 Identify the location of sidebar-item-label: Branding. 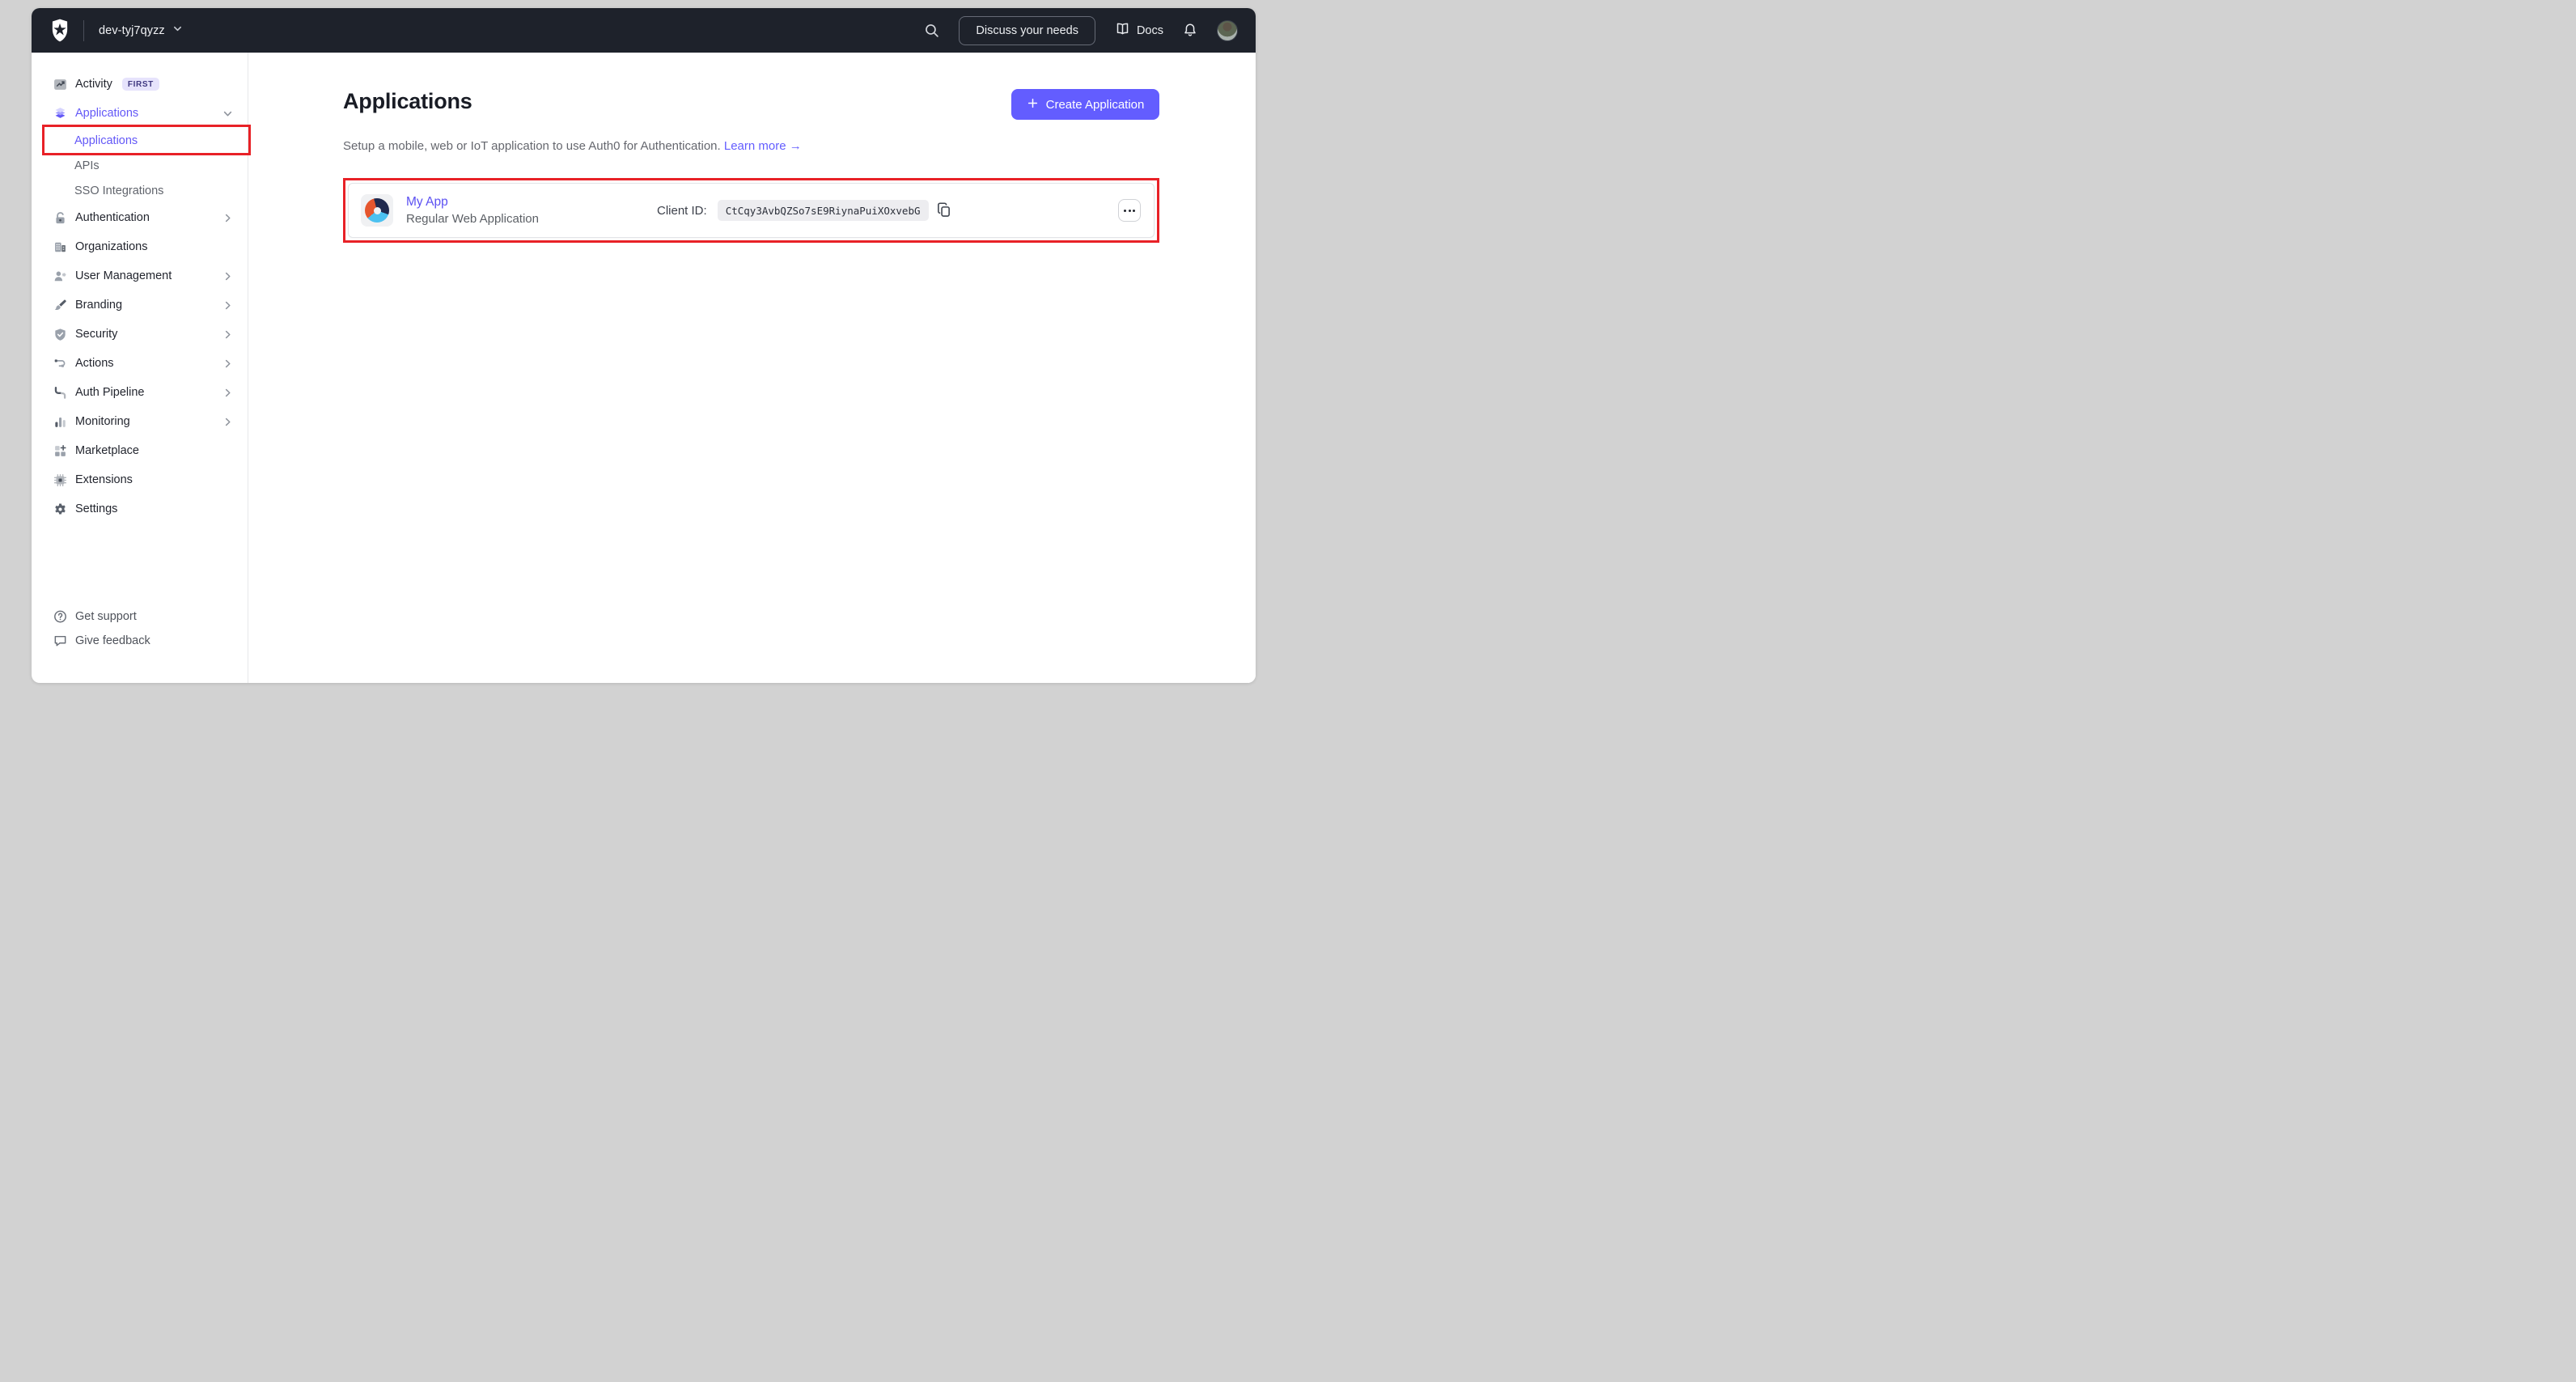
(99, 305).